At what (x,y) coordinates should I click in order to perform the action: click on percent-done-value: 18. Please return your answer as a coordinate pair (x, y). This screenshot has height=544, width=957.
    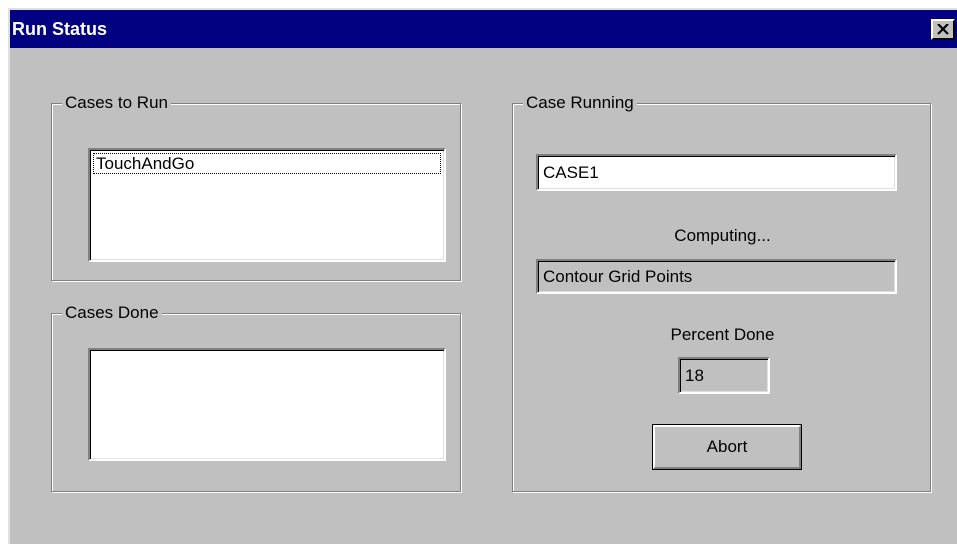
    Looking at the image, I should click on (694, 375).